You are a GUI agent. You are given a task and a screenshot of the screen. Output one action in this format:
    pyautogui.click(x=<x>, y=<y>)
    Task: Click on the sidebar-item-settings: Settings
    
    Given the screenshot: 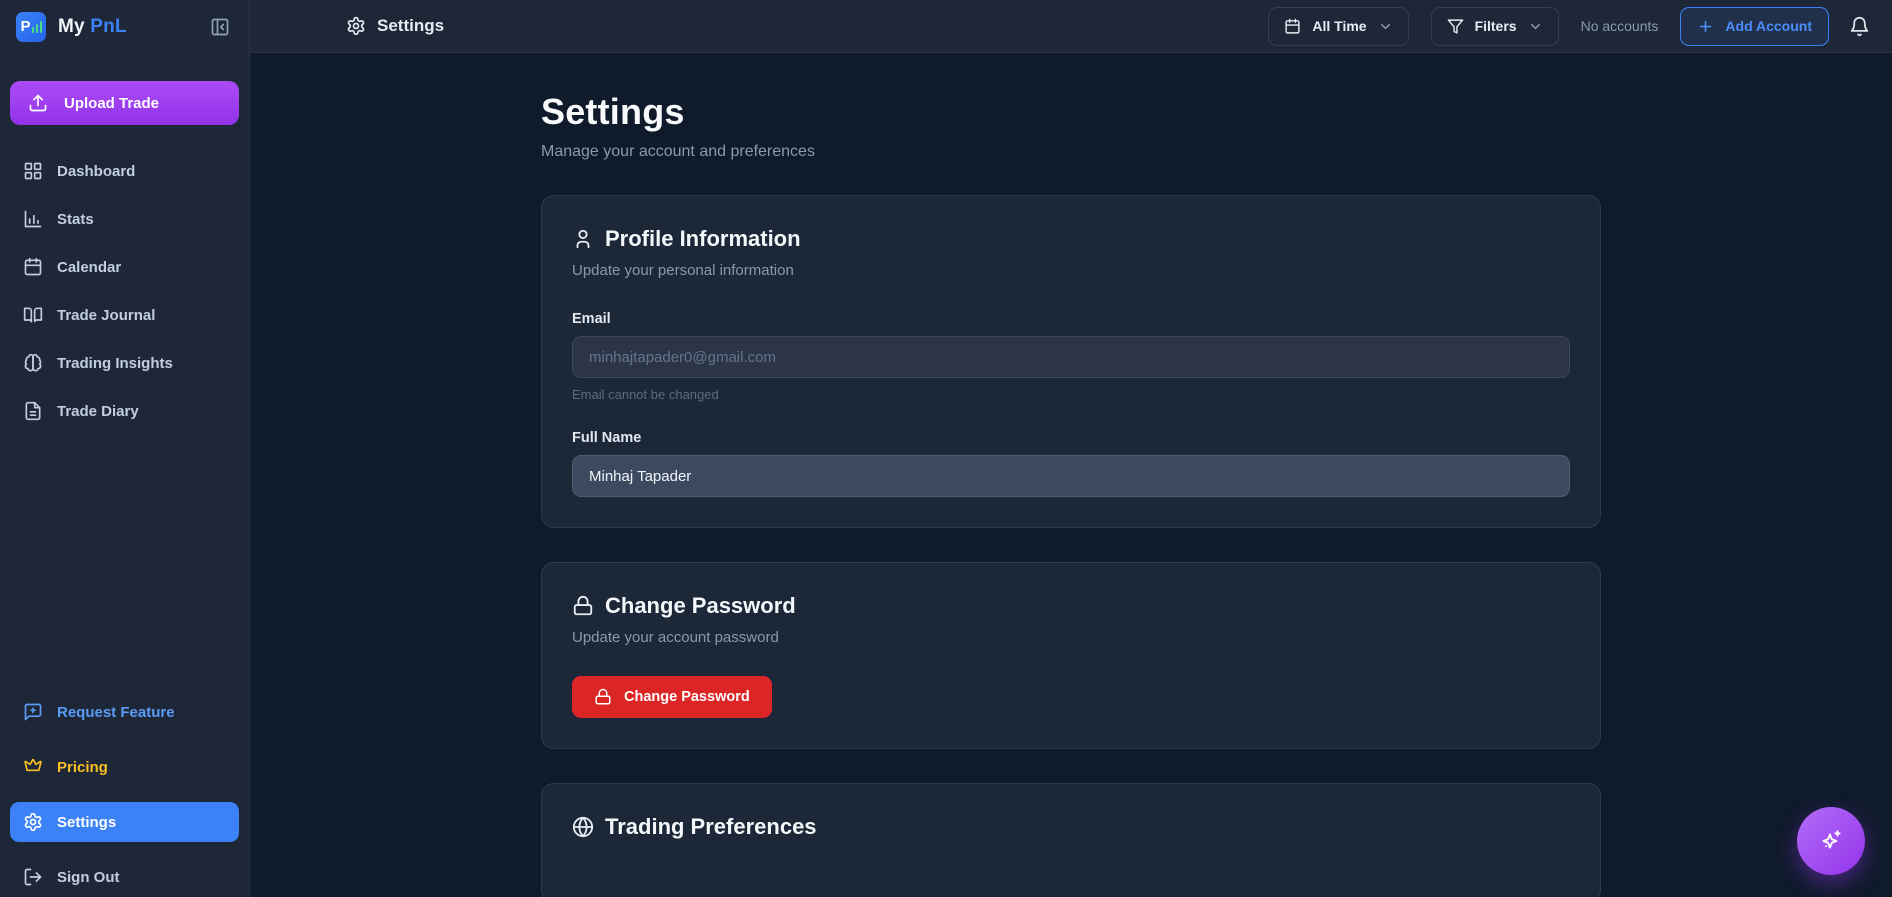 What is the action you would take?
    pyautogui.click(x=124, y=822)
    